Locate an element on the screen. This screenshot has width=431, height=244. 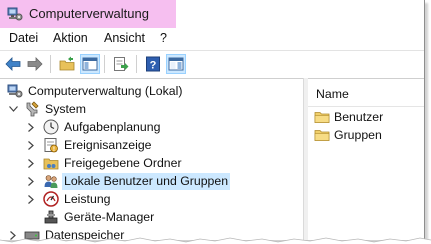
list-item-label: Benutzer is located at coordinates (359, 117).